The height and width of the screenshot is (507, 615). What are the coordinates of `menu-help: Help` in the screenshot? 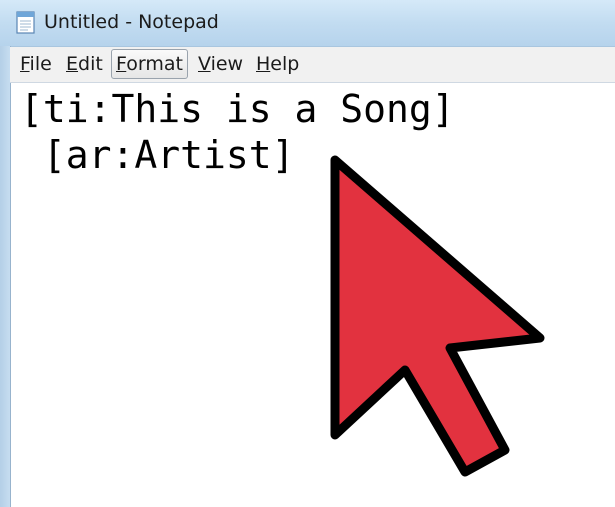 It's located at (277, 64).